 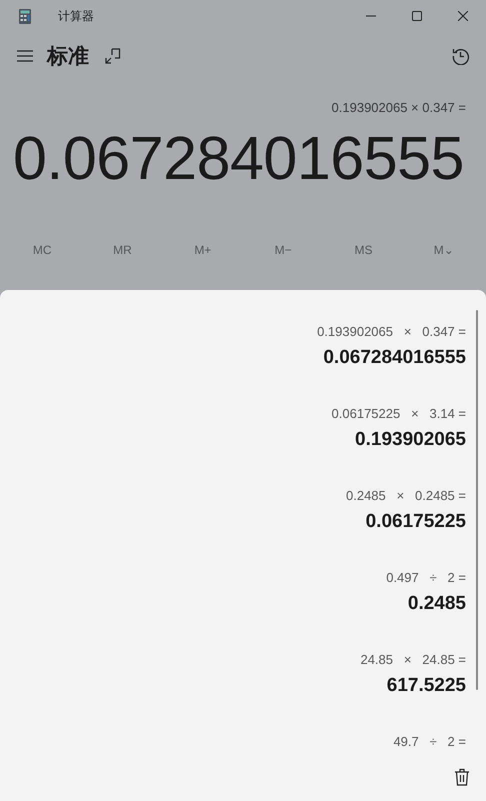 What do you see at coordinates (416, 522) in the screenshot?
I see `history-result: 0.06175225` at bounding box center [416, 522].